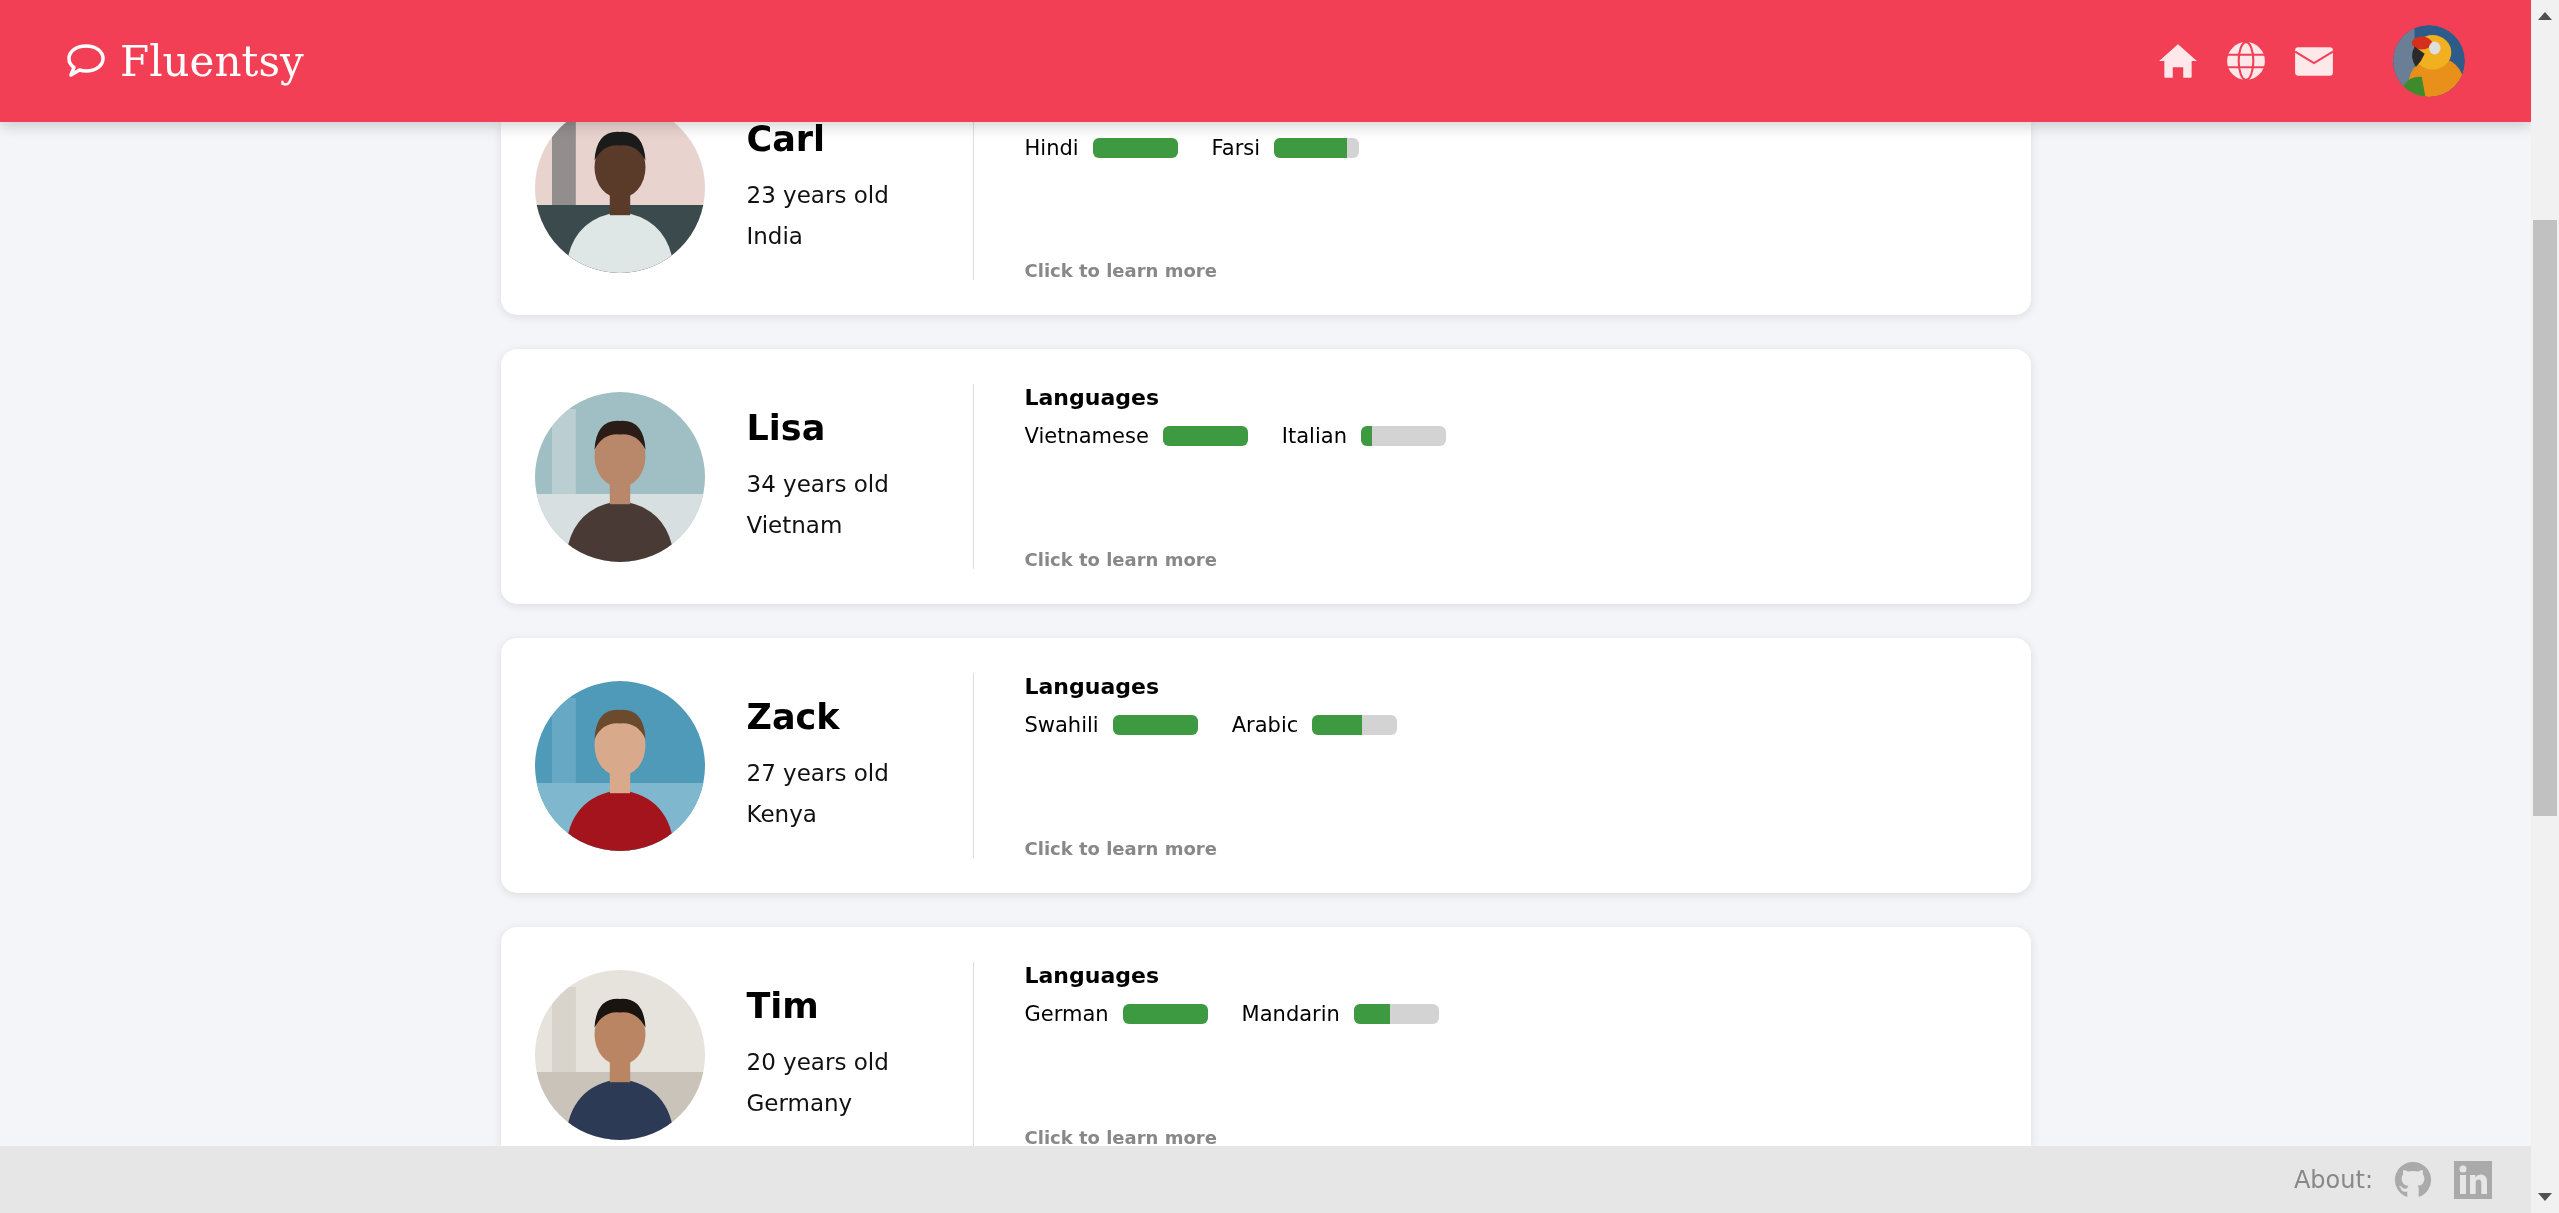 This screenshot has width=2559, height=1213. I want to click on logo-text: Fluentsy, so click(212, 61).